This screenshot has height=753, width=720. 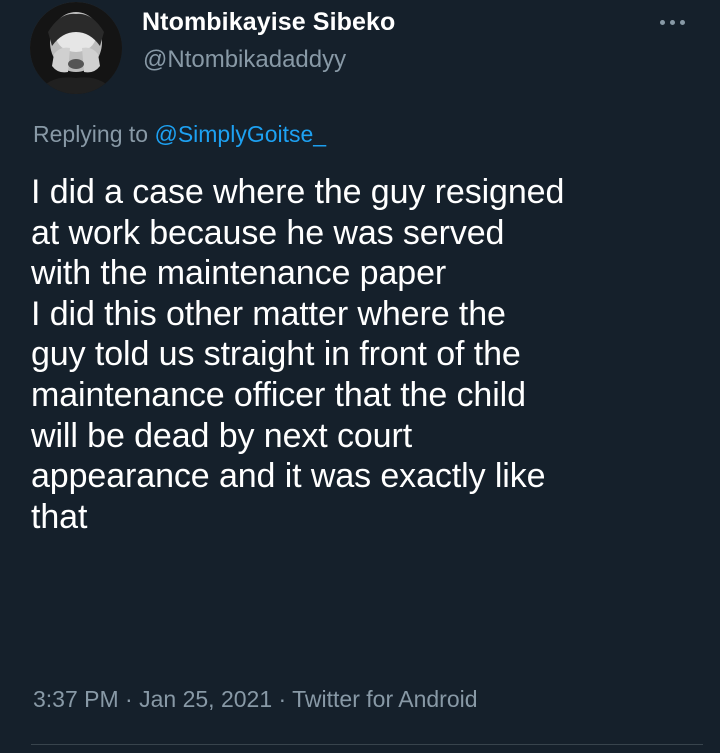 I want to click on avatar-photo-icon, so click(x=76, y=48).